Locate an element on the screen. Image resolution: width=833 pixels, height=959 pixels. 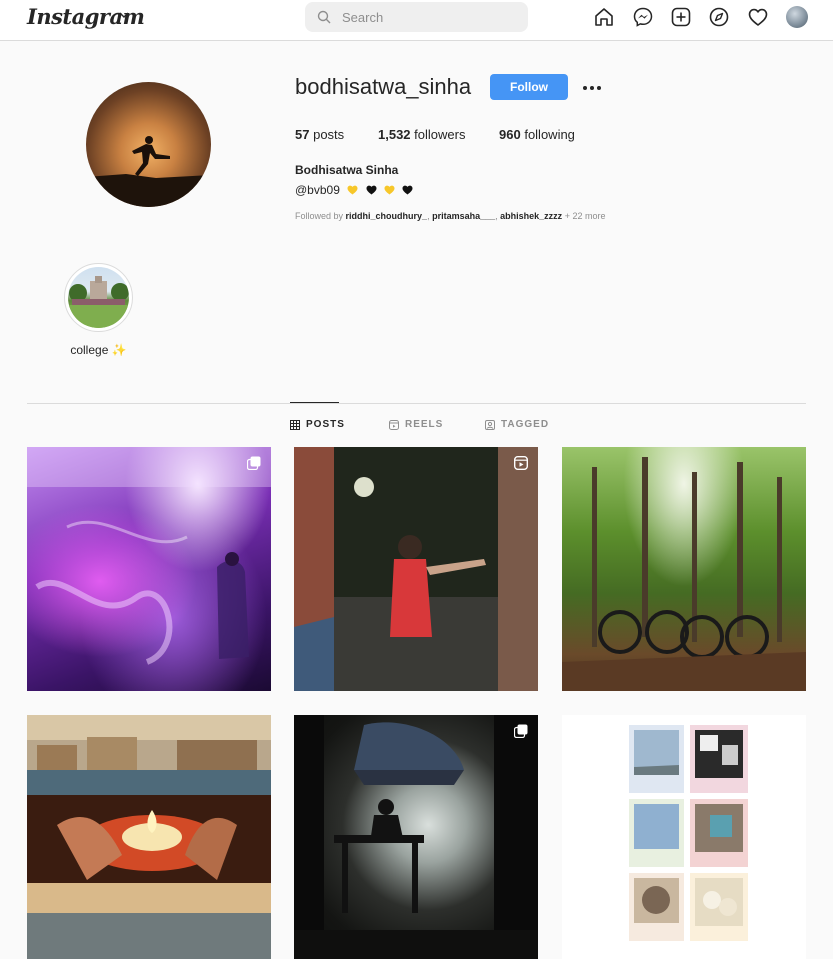
tab-posts: POSTS is located at coordinates (317, 424).